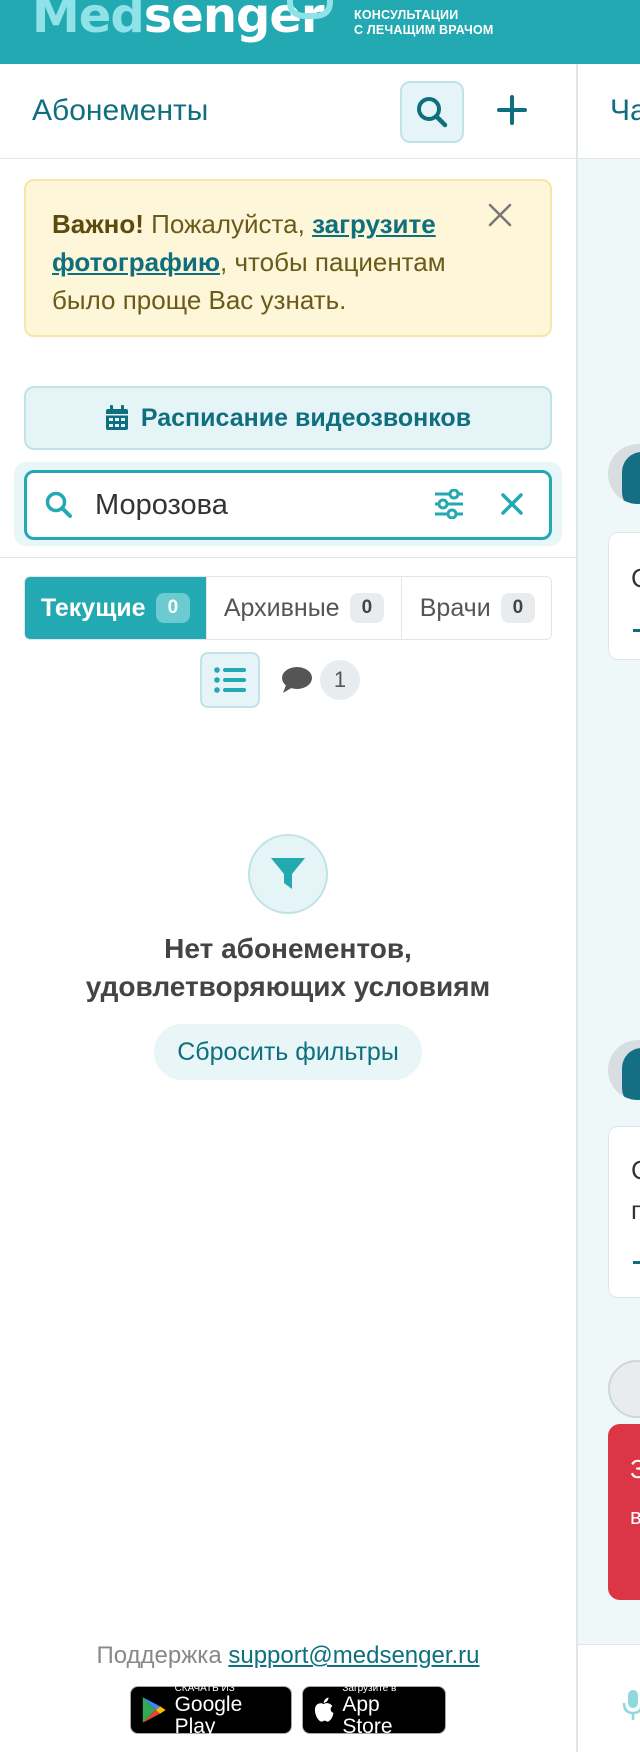  I want to click on alert-close-button, so click(500, 215).